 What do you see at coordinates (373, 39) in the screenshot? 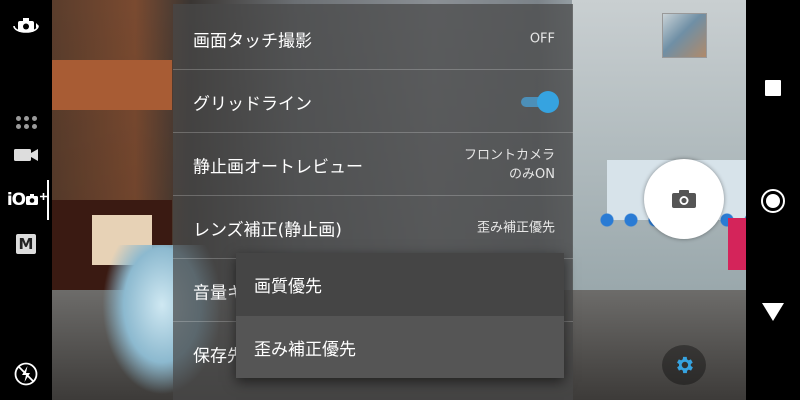
I see `setting-touch-capture: 画面タッチ撮影 OFF` at bounding box center [373, 39].